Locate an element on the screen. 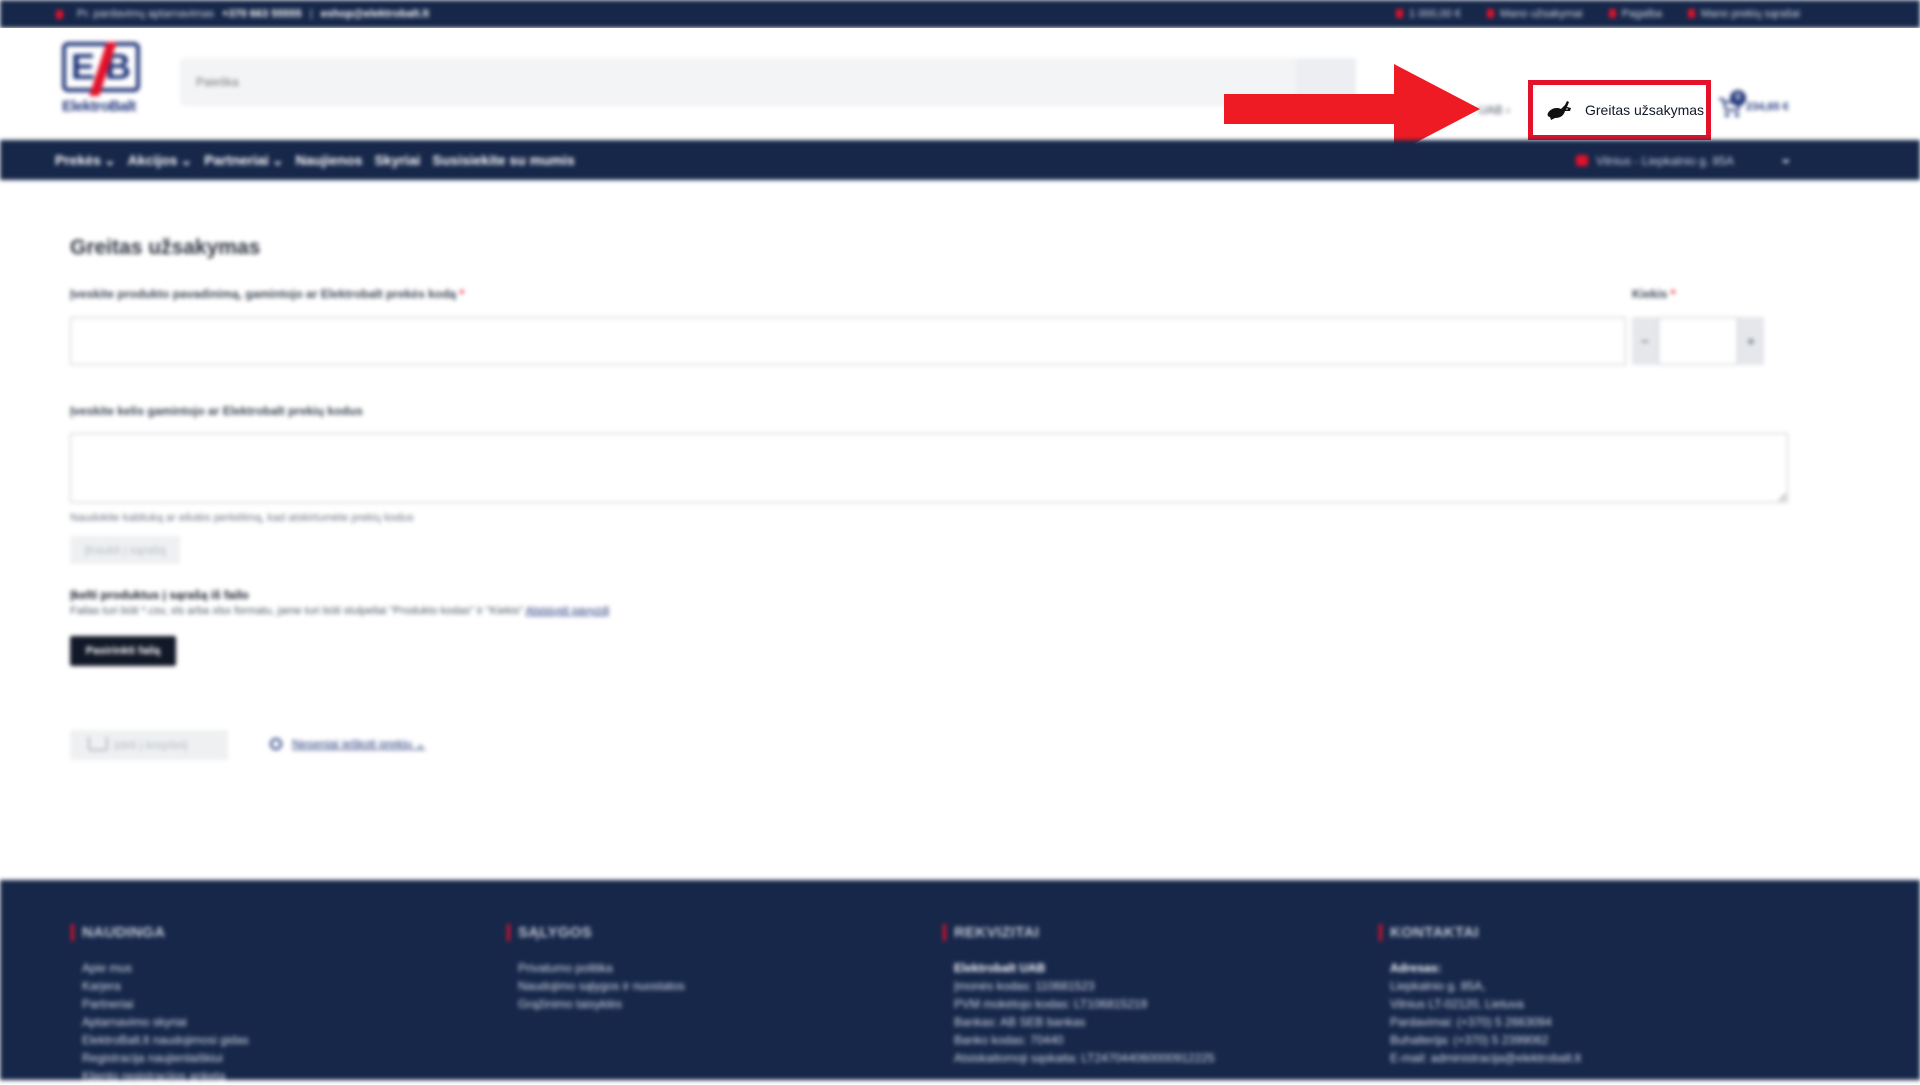 The image size is (1920, 1085). add-to-cart-button: Įdėti į krepšelį is located at coordinates (149, 745).